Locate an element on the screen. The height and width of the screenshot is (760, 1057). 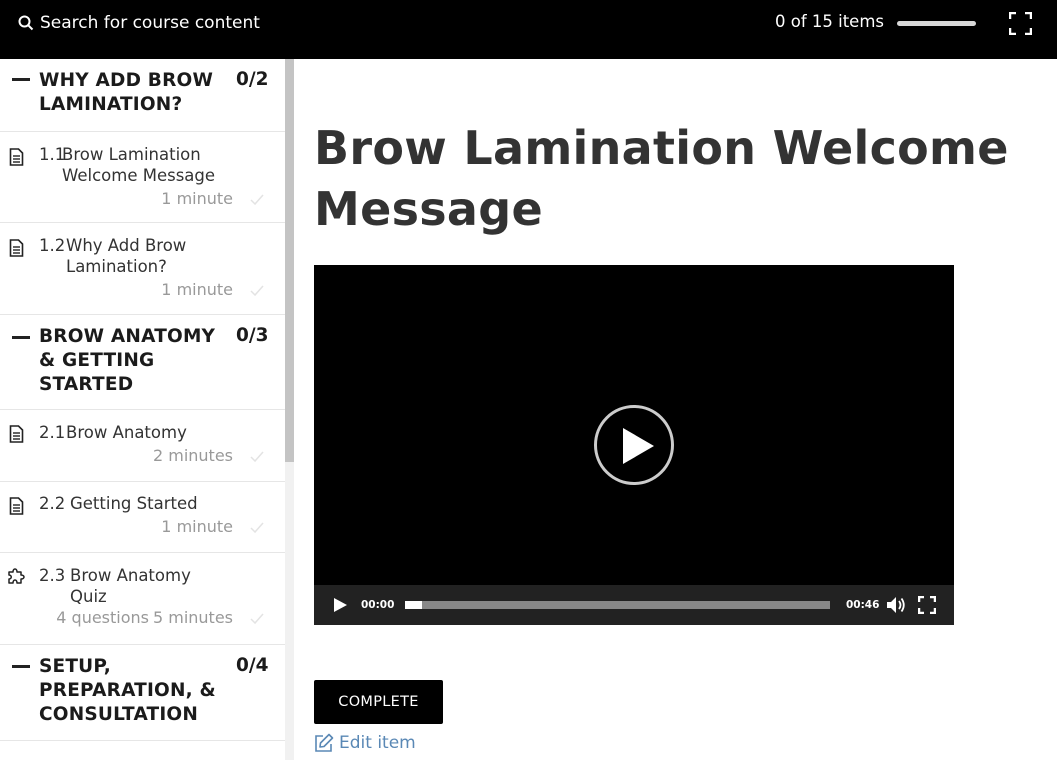
lesson-item: 1.2 Why Add Brow Lamination? 1 minute is located at coordinates (142, 269).